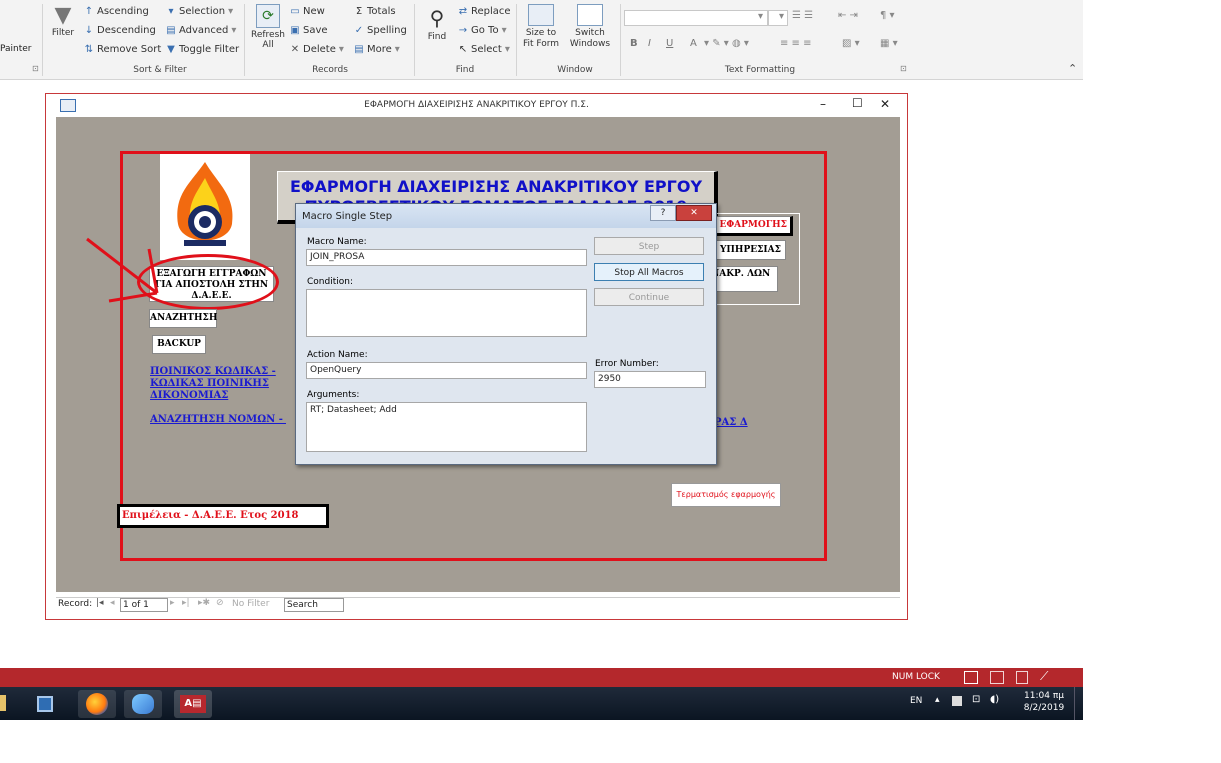 The width and height of the screenshot is (1221, 763). I want to click on italic-button: I, so click(649, 43).